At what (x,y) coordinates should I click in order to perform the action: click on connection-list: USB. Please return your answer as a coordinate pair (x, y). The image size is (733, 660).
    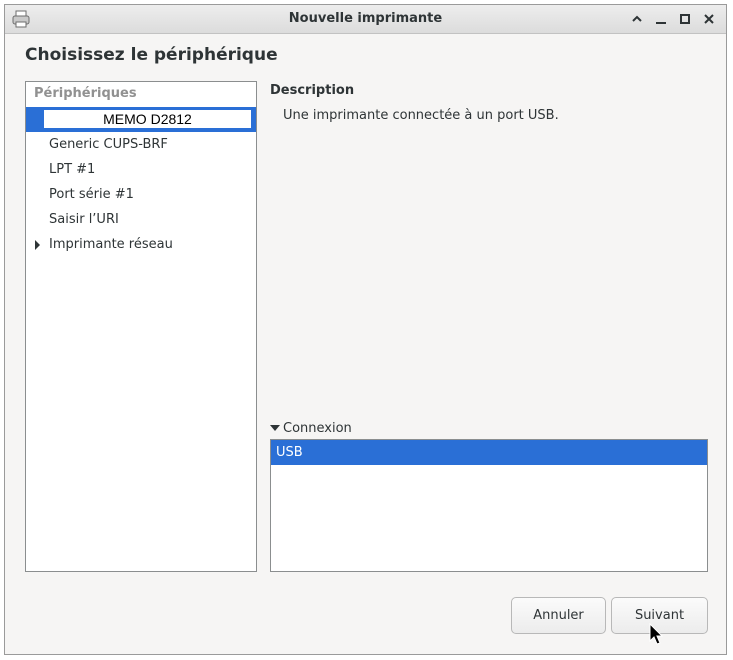
    Looking at the image, I should click on (489, 505).